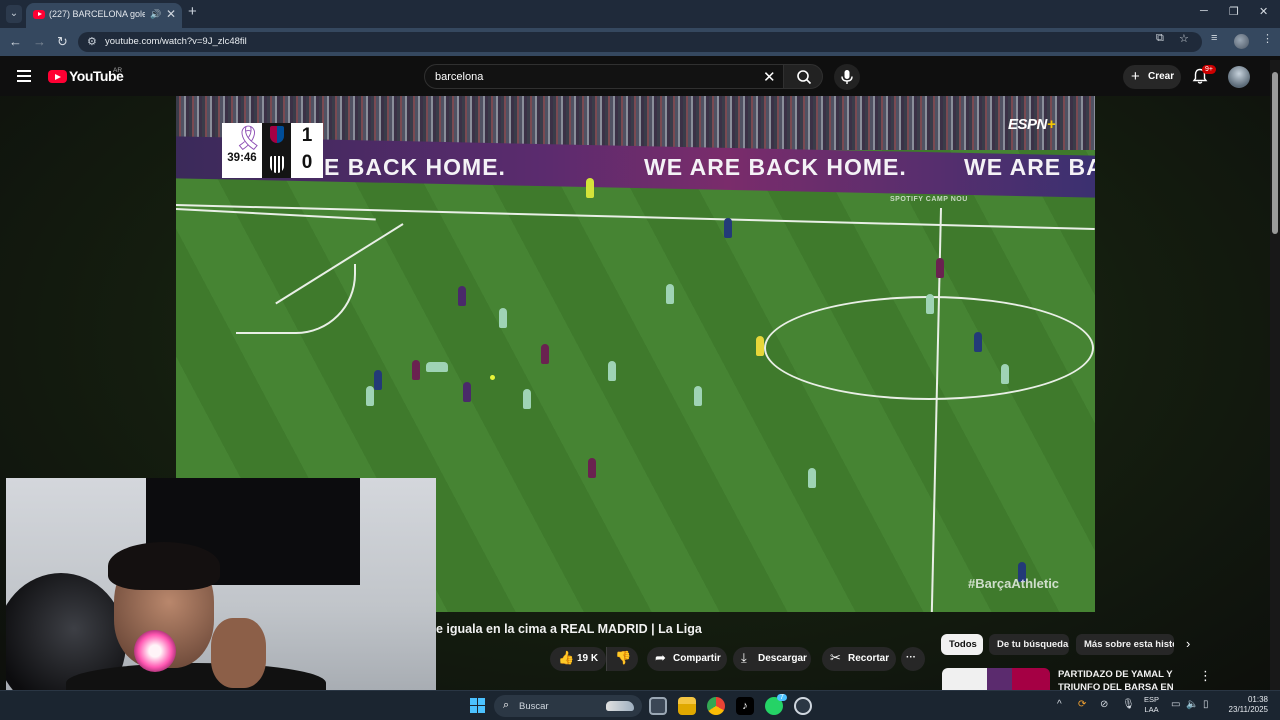 Image resolution: width=1280 pixels, height=720 pixels. Describe the element at coordinates (760, 346) in the screenshot. I see `referee` at that location.